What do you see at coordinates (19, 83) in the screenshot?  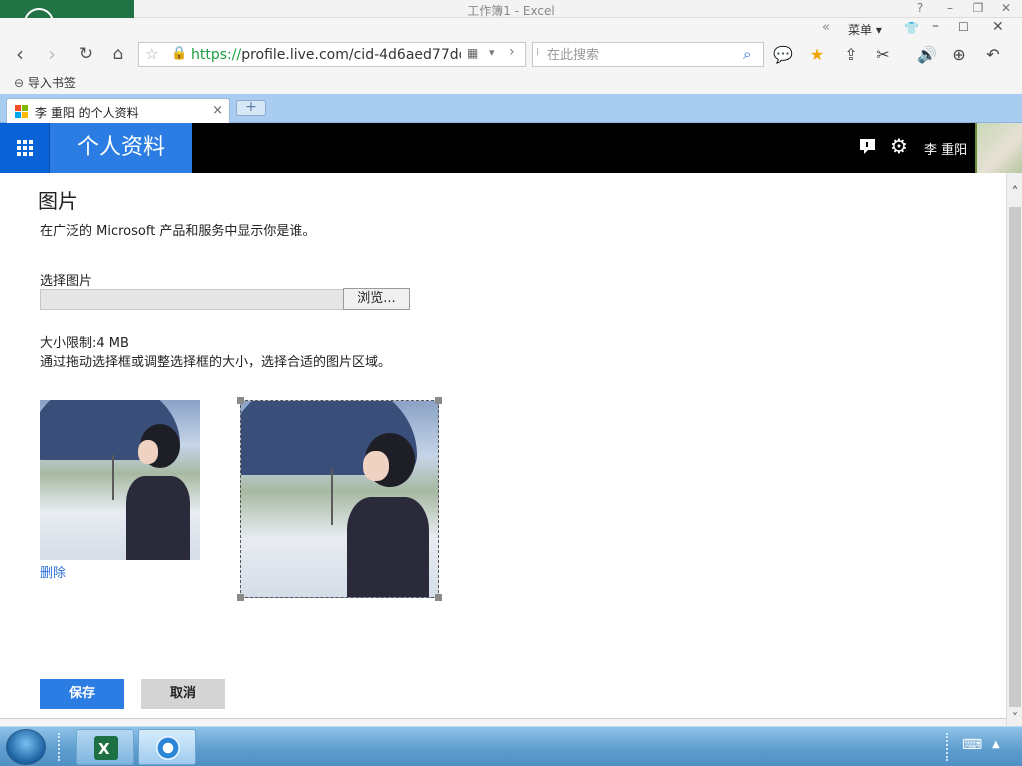 I see `import-icon: ⊖` at bounding box center [19, 83].